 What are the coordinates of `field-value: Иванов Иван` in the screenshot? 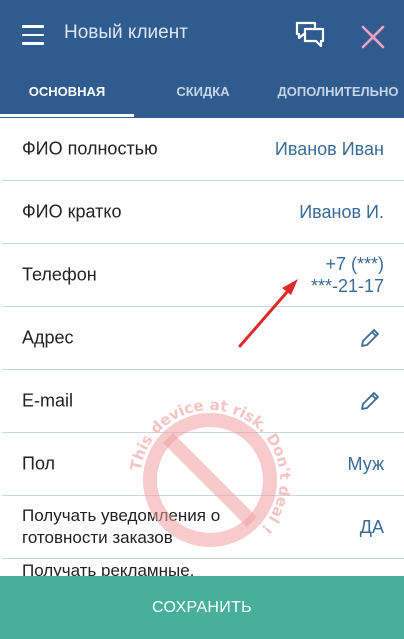 It's located at (329, 149).